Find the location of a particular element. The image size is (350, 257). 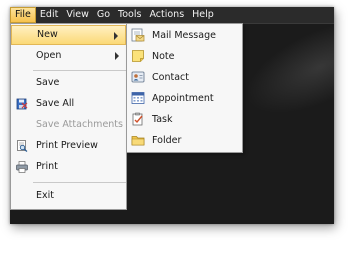

submenu-item-appointment: Appointment is located at coordinates (184, 98).